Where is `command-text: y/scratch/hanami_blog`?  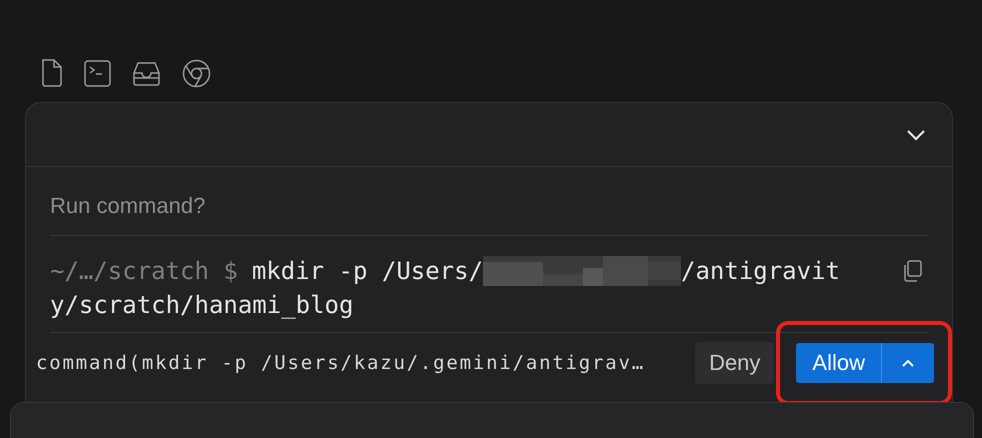 command-text: y/scratch/hanami_blog is located at coordinates (202, 305).